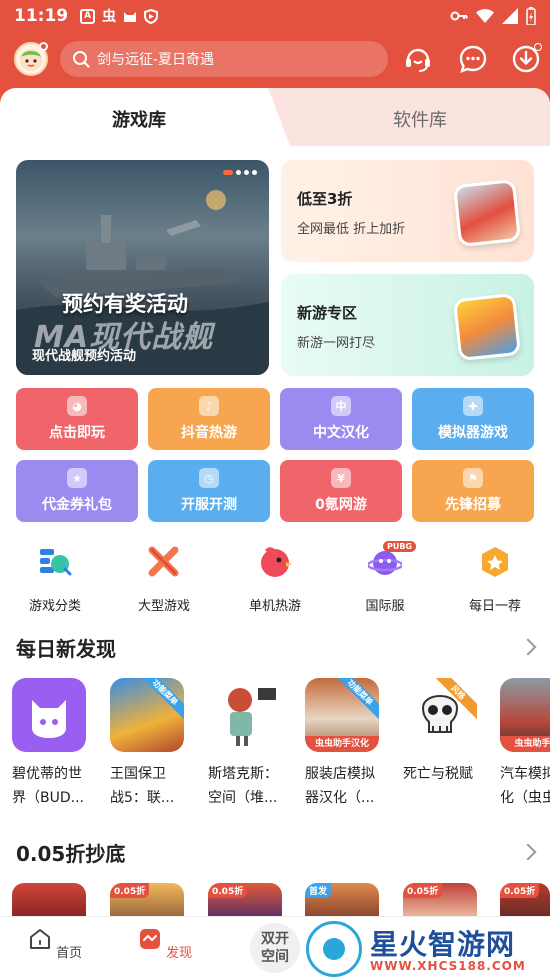  Describe the element at coordinates (487, 213) in the screenshot. I see `discount-game-thumbnail` at that location.